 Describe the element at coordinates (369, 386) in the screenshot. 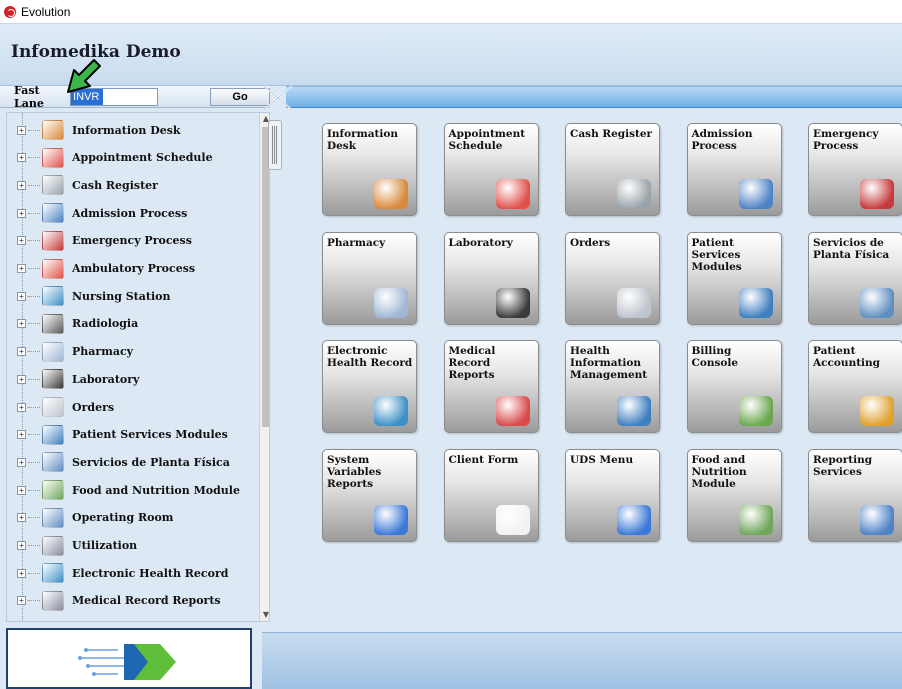

I see `module-tile: Electronic Health Record` at that location.